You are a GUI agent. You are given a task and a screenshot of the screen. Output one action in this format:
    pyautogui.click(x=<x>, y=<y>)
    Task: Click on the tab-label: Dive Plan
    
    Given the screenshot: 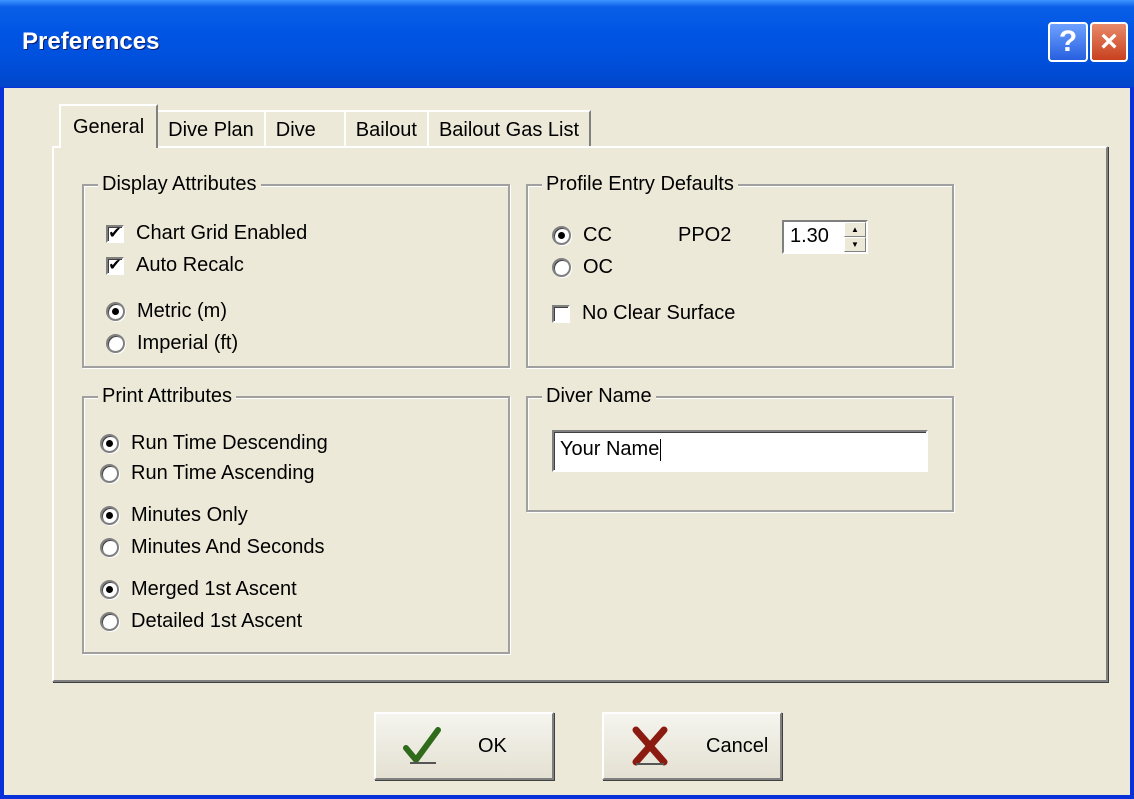 What is the action you would take?
    pyautogui.click(x=211, y=129)
    